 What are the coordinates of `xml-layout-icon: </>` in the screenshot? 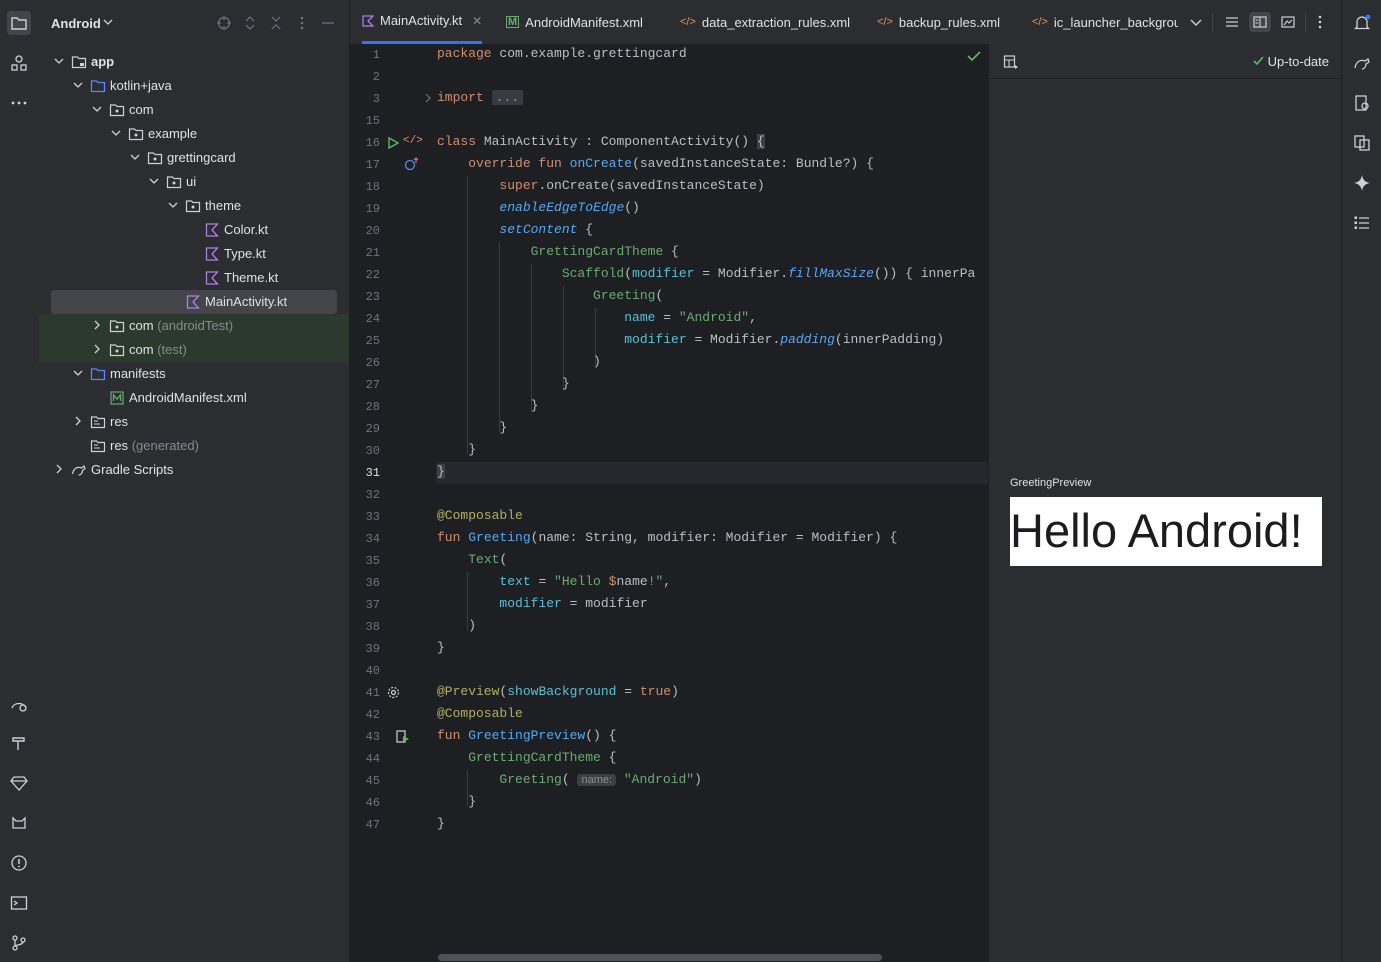 It's located at (413, 141).